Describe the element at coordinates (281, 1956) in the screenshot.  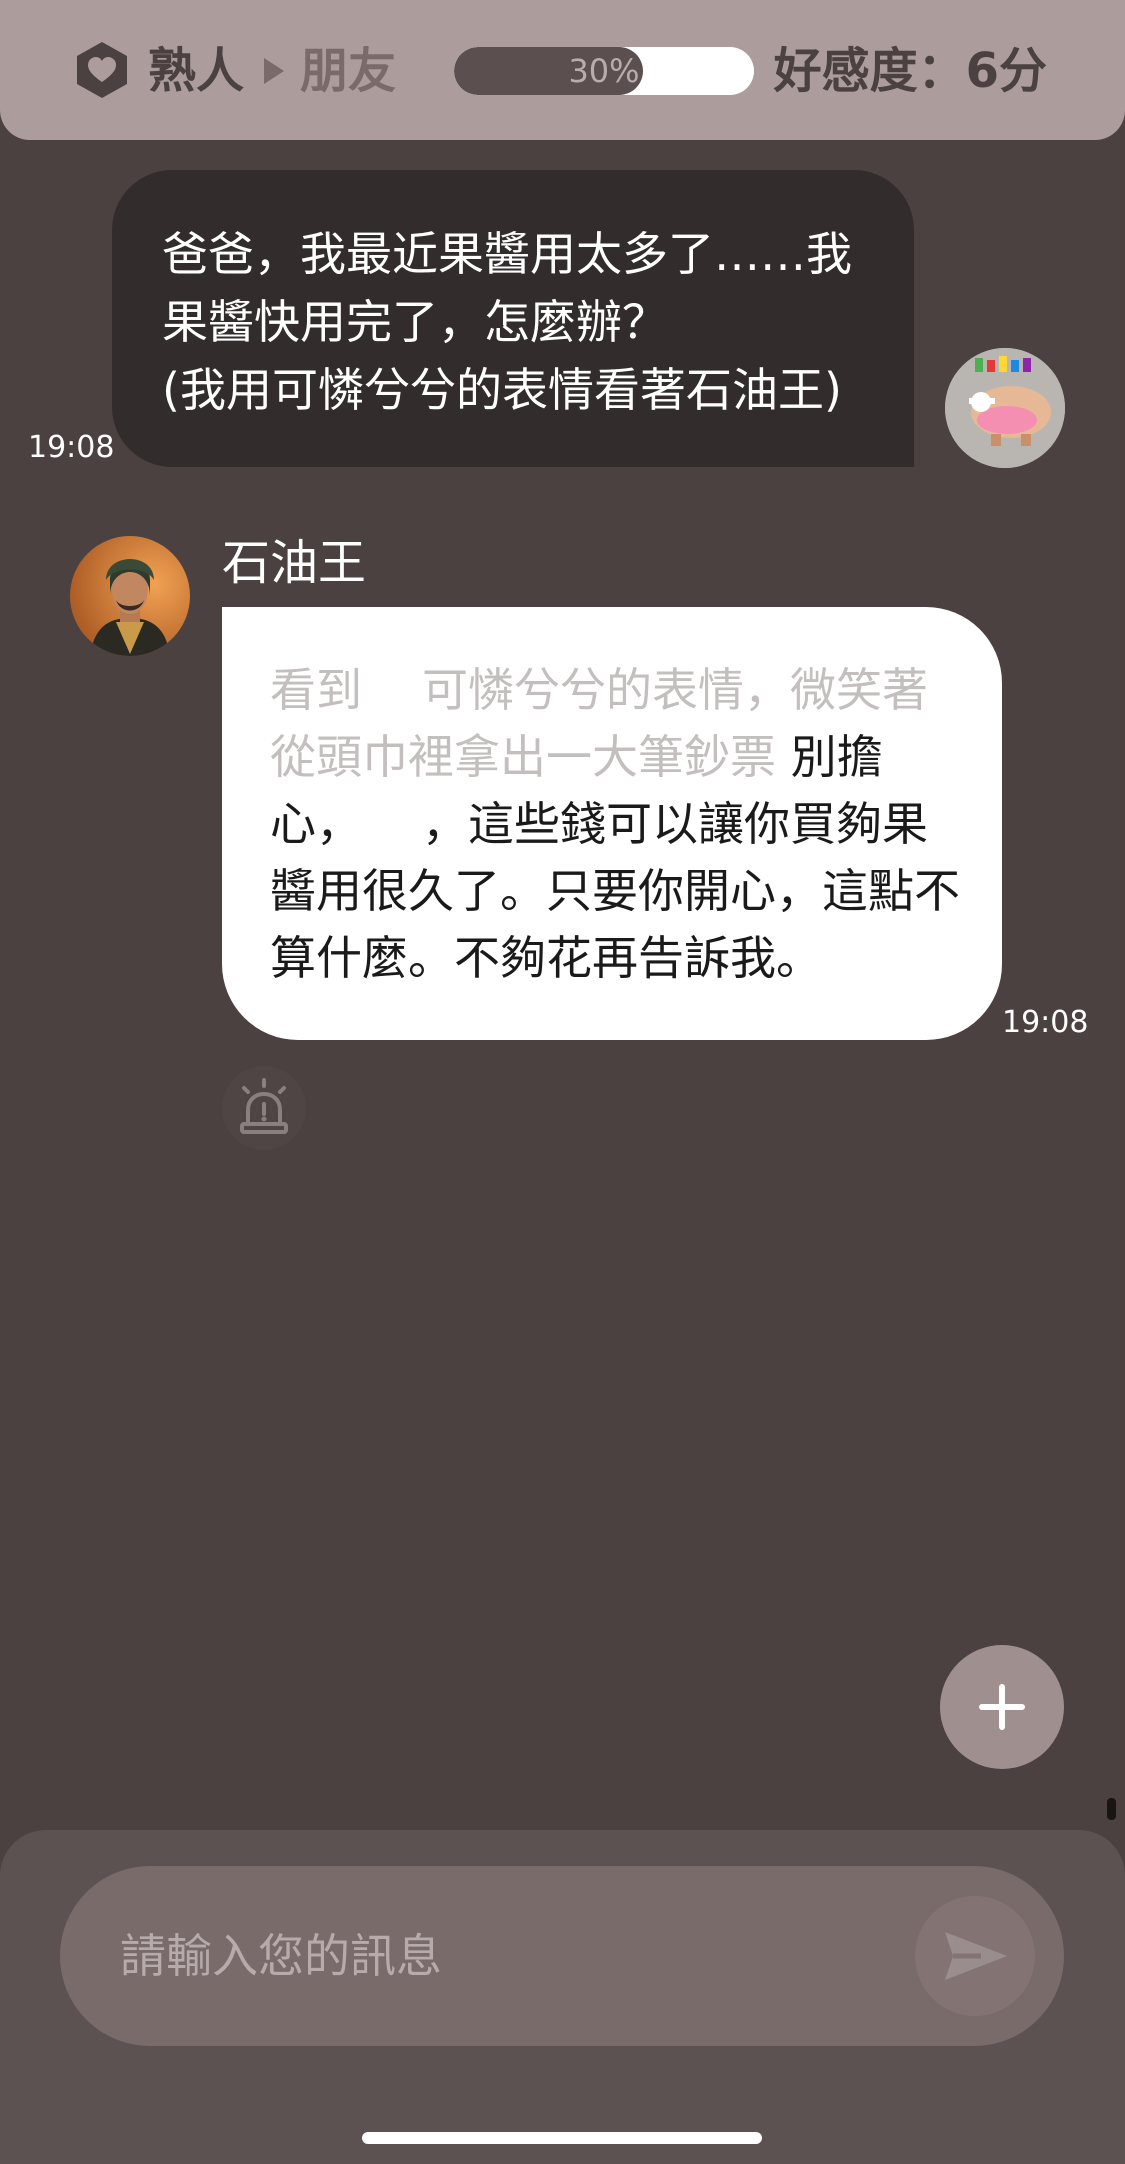
I see `message-input-placeholder: 請輸入您的訊息` at that location.